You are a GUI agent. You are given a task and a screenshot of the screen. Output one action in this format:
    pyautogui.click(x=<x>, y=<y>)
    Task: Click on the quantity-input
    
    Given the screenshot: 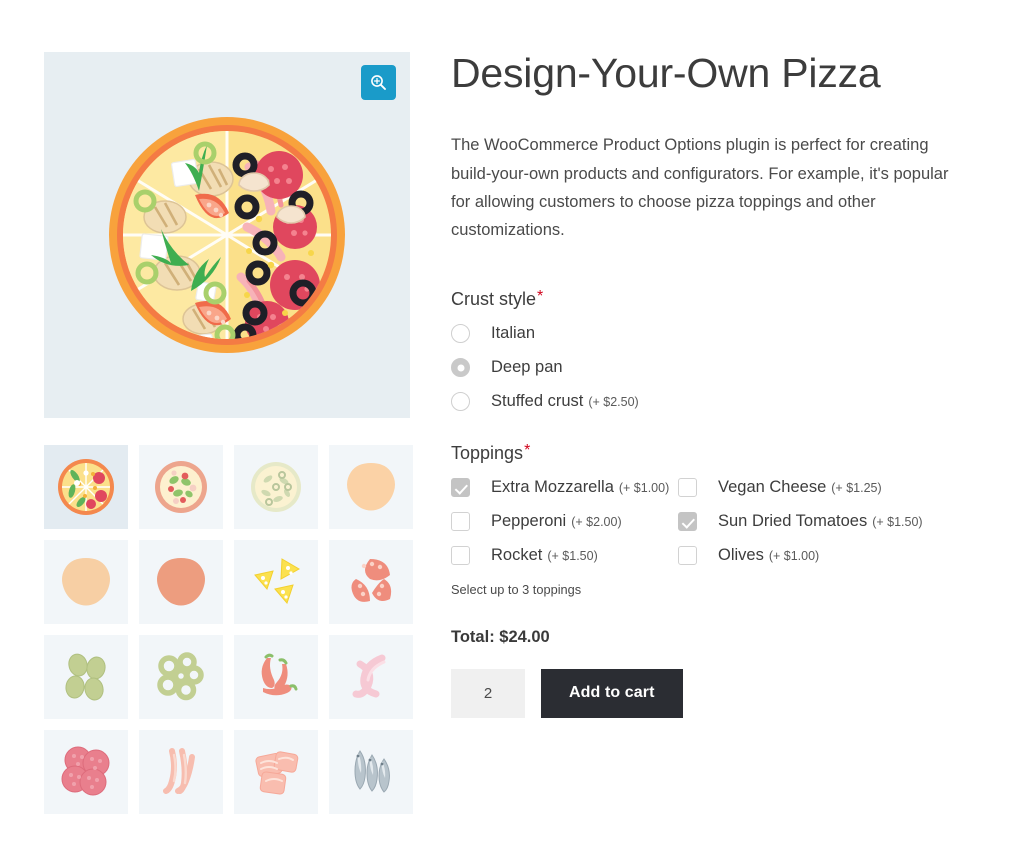 What is the action you would take?
    pyautogui.click(x=488, y=693)
    